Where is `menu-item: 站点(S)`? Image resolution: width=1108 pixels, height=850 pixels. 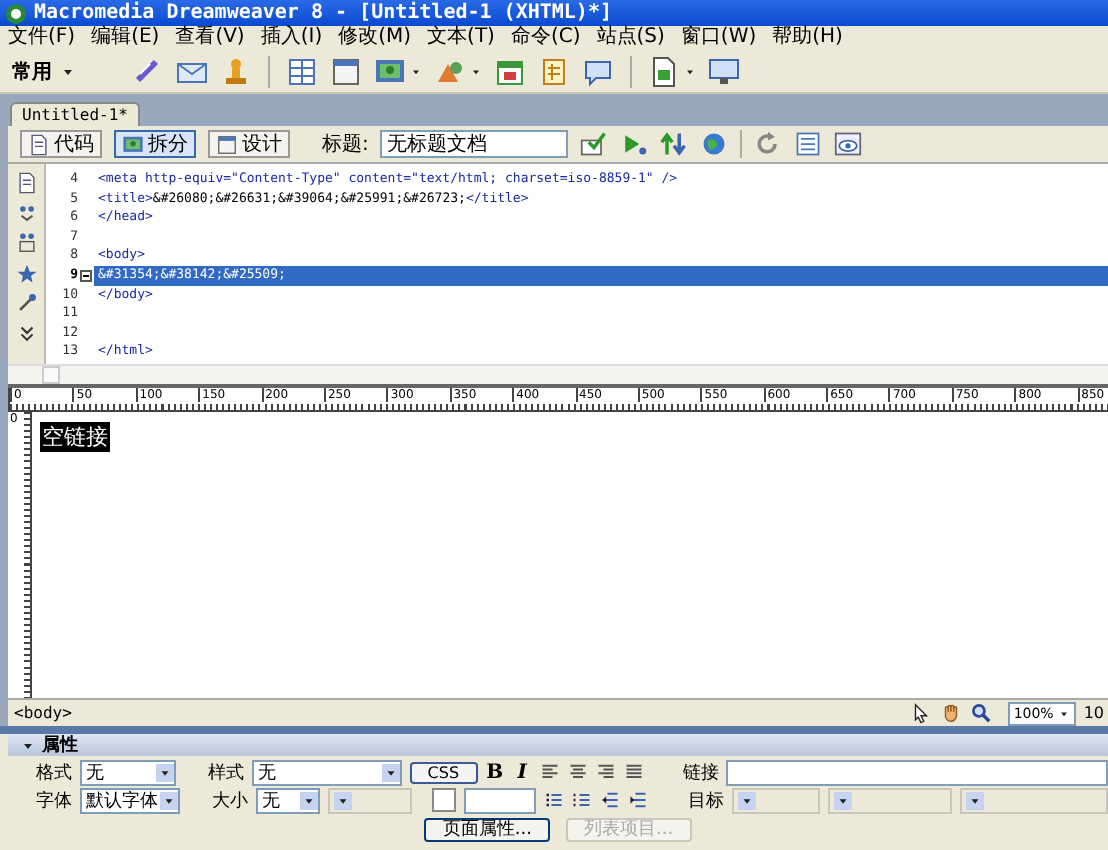 menu-item: 站点(S) is located at coordinates (630, 38).